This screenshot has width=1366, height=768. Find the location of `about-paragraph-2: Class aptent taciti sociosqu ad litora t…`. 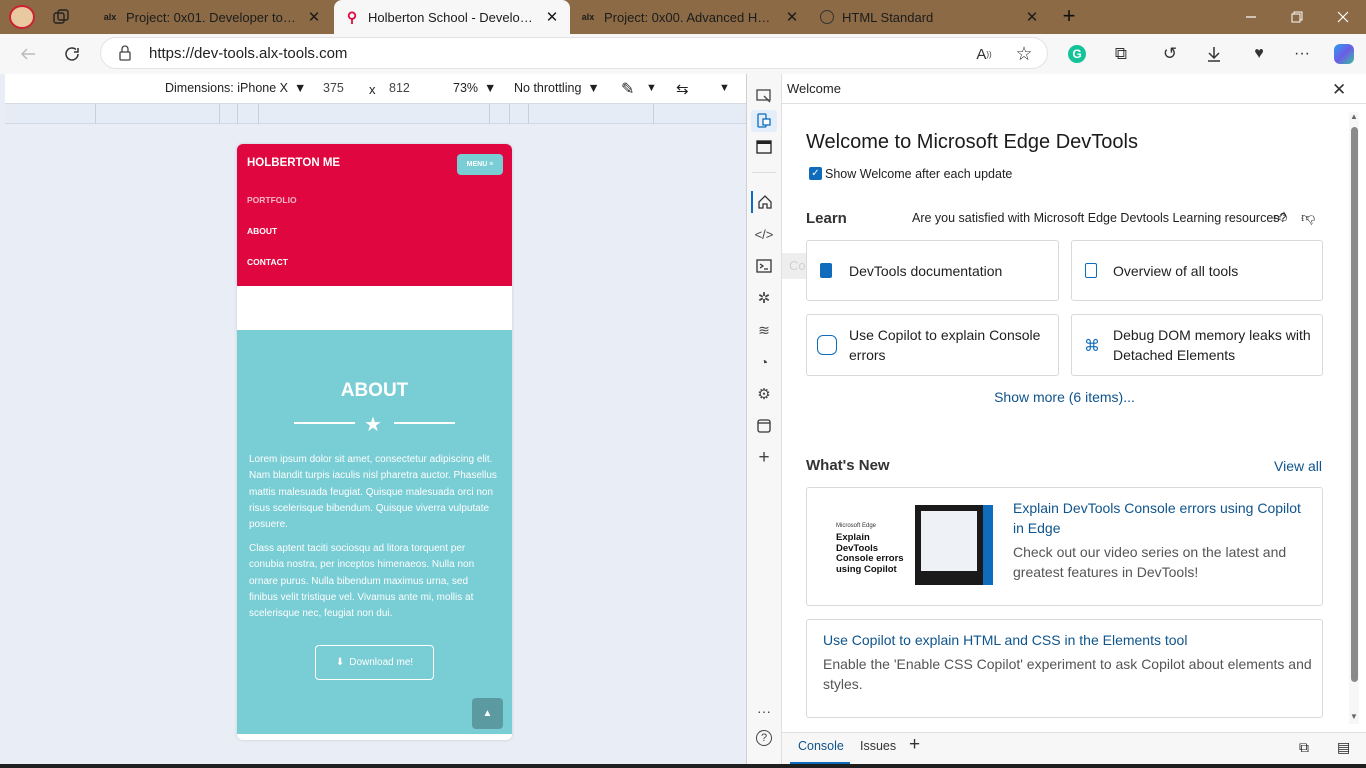

about-paragraph-2: Class aptent taciti sociosqu ad litora t… is located at coordinates (362, 581).